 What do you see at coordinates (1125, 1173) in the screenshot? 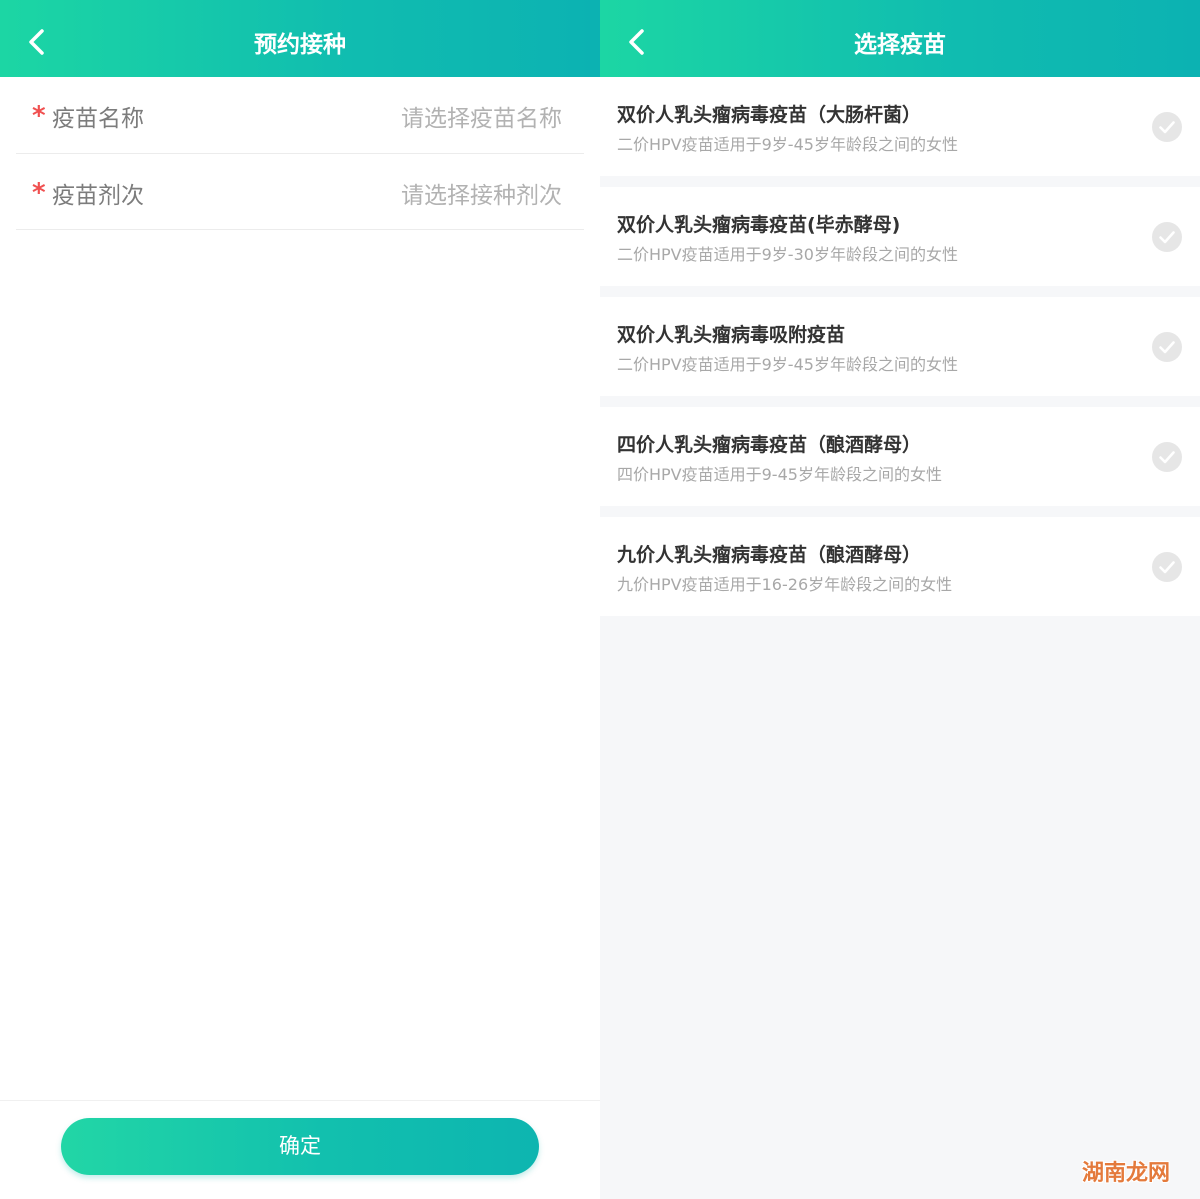
I see `watermark: 湖南龙网` at bounding box center [1125, 1173].